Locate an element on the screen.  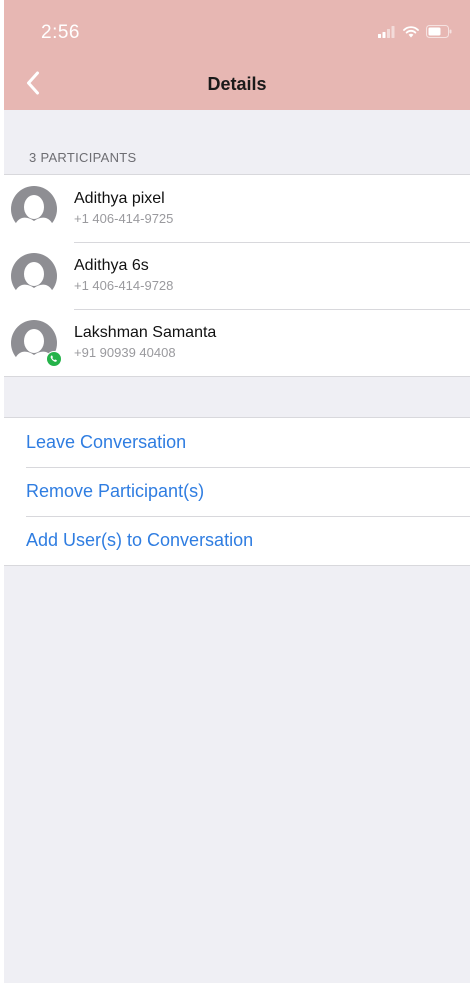
participant-name: Adithya pixel is located at coordinates (119, 198).